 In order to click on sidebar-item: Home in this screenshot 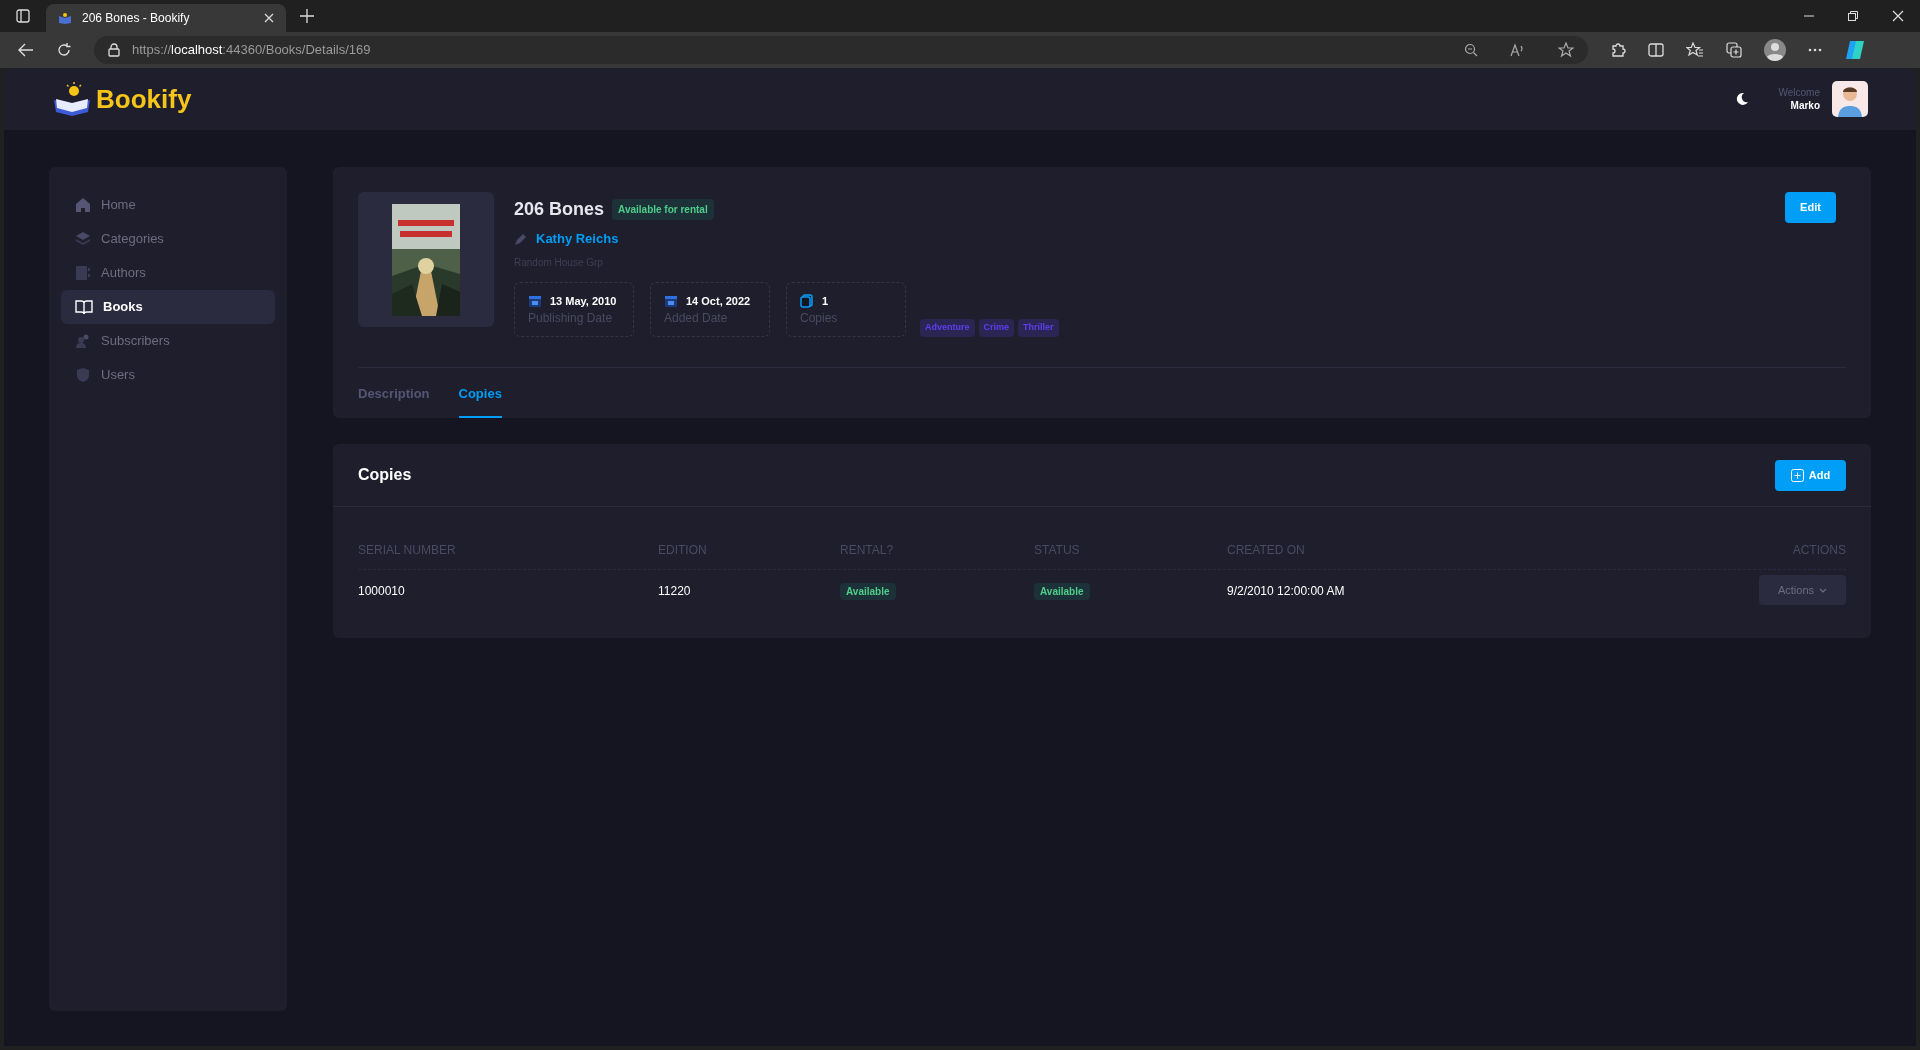, I will do `click(168, 205)`.